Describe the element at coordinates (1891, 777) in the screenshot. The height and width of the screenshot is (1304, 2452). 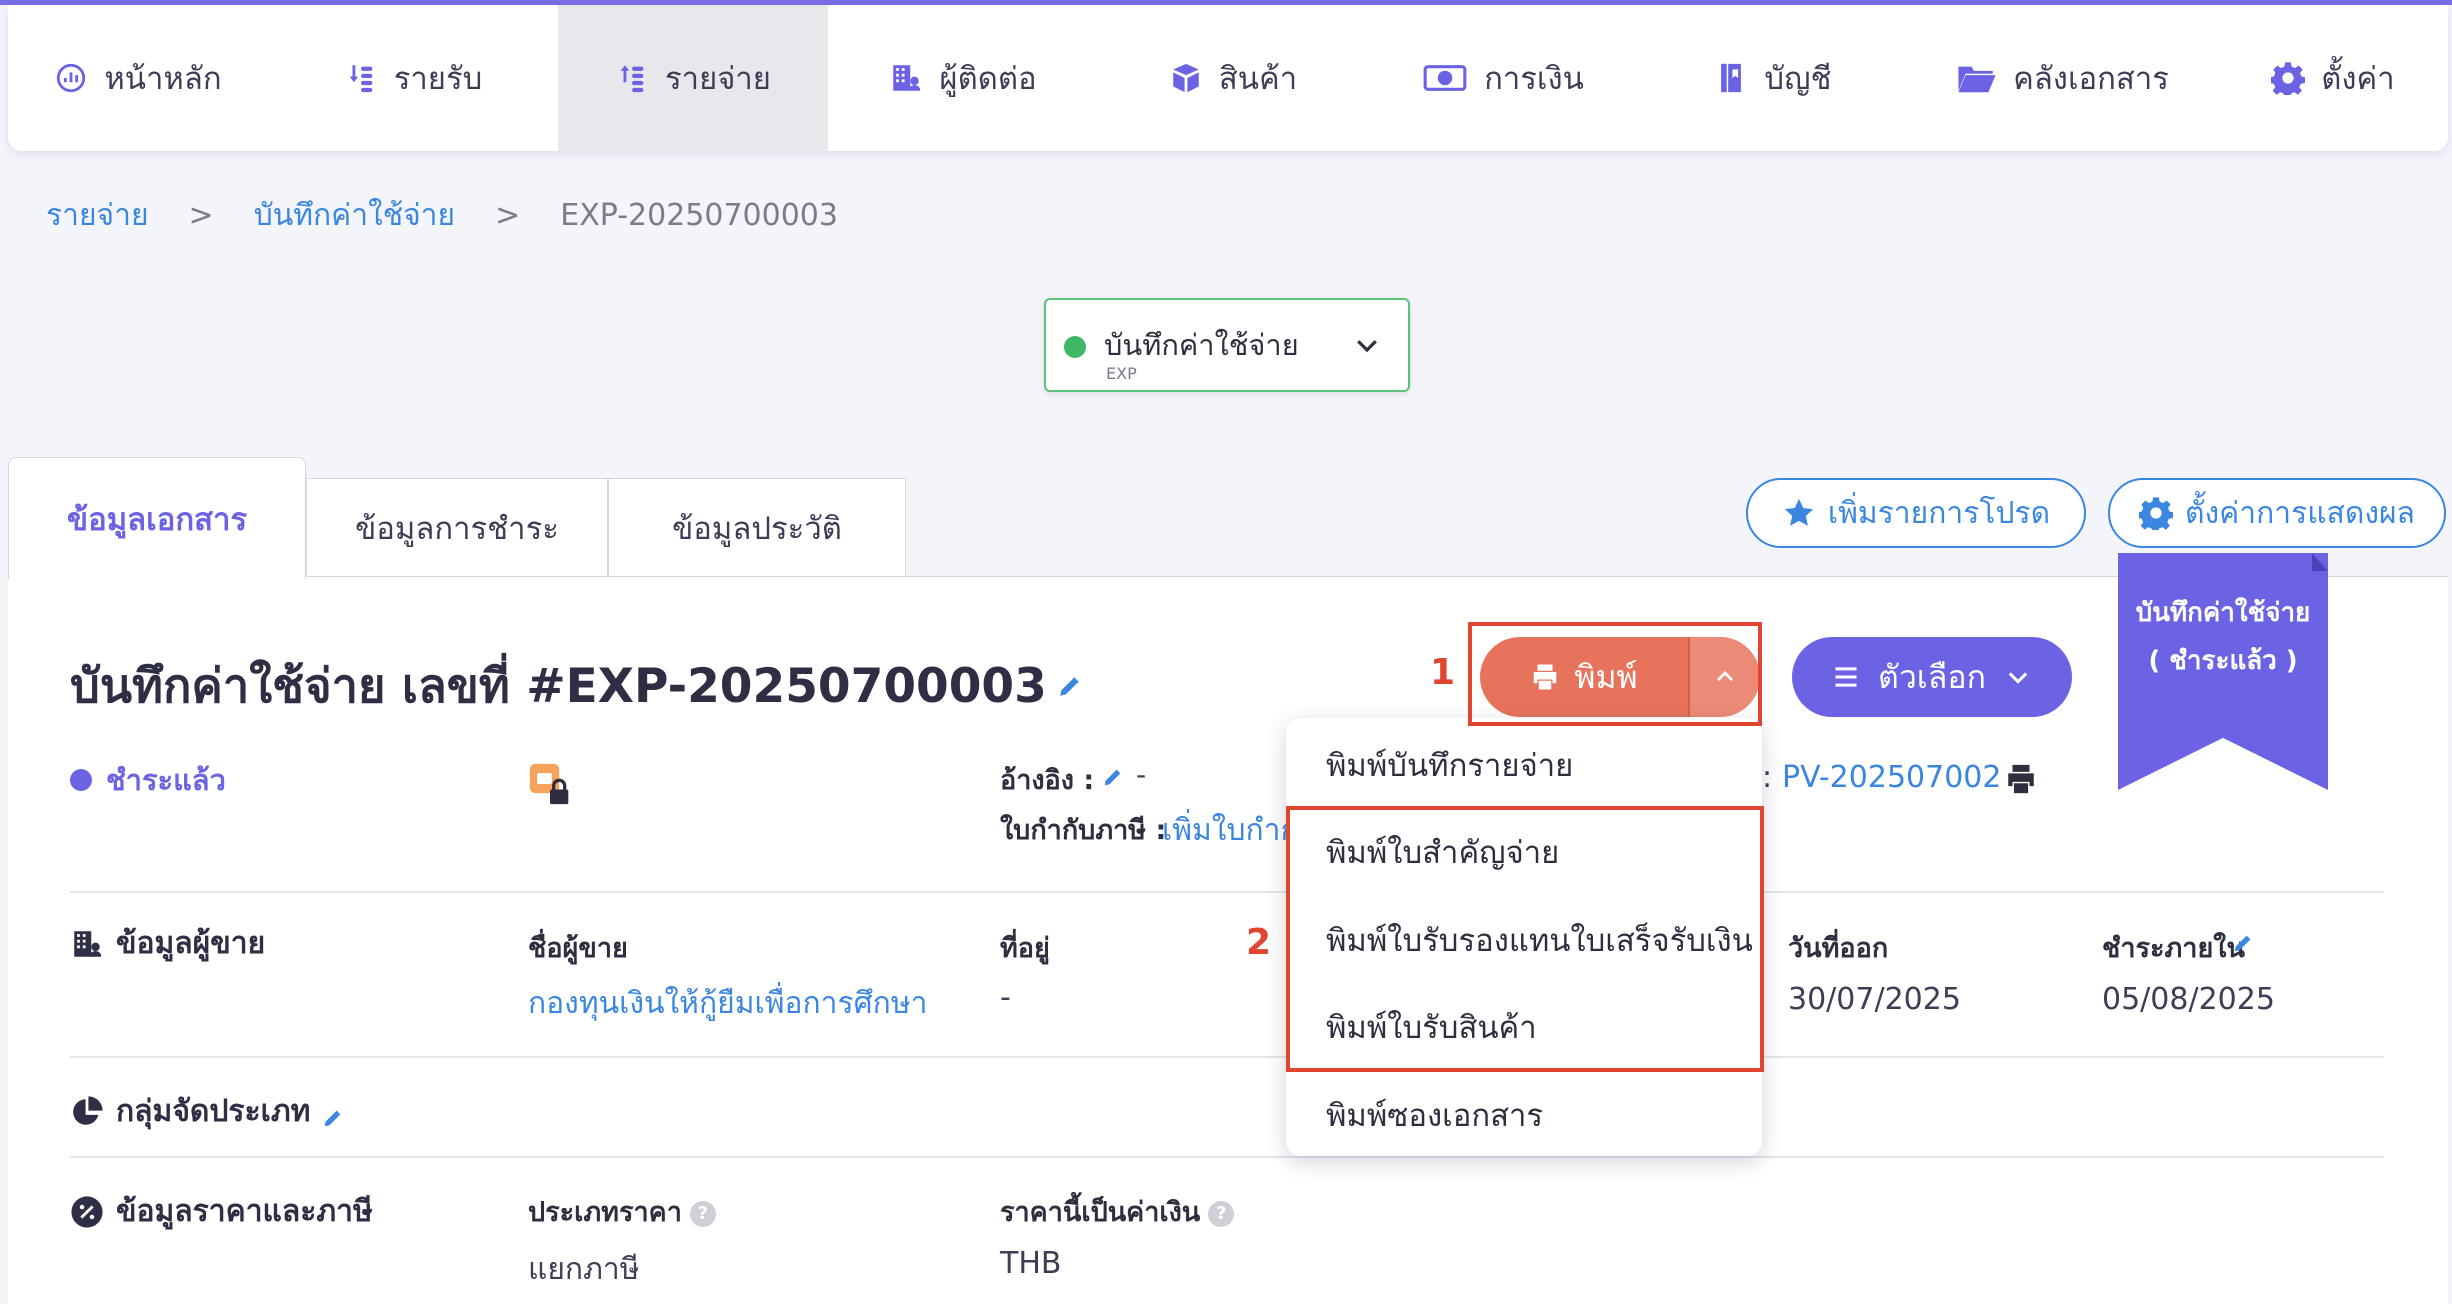
I see `payment-voucher-link: PV-202507002` at that location.